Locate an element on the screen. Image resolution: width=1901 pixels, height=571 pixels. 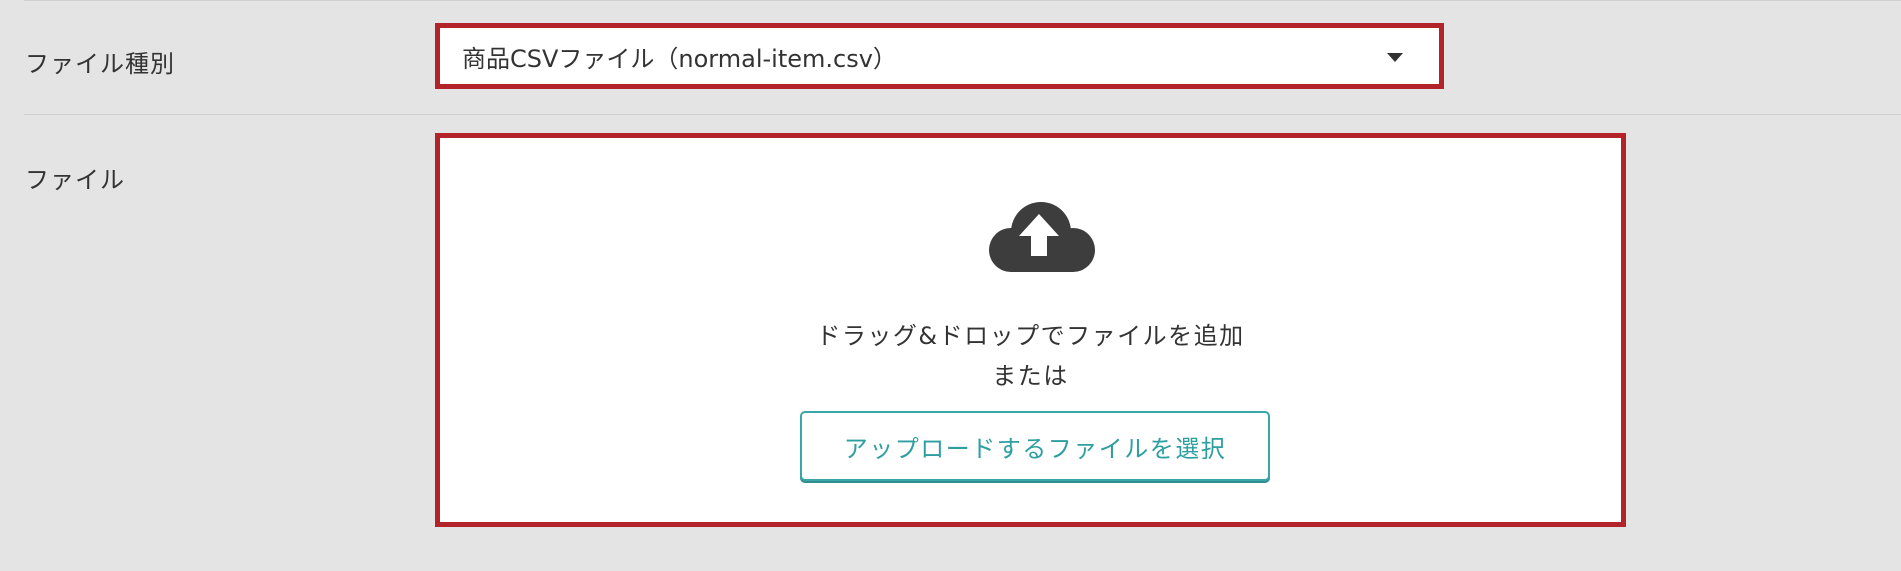
caret-down-icon is located at coordinates (1395, 57).